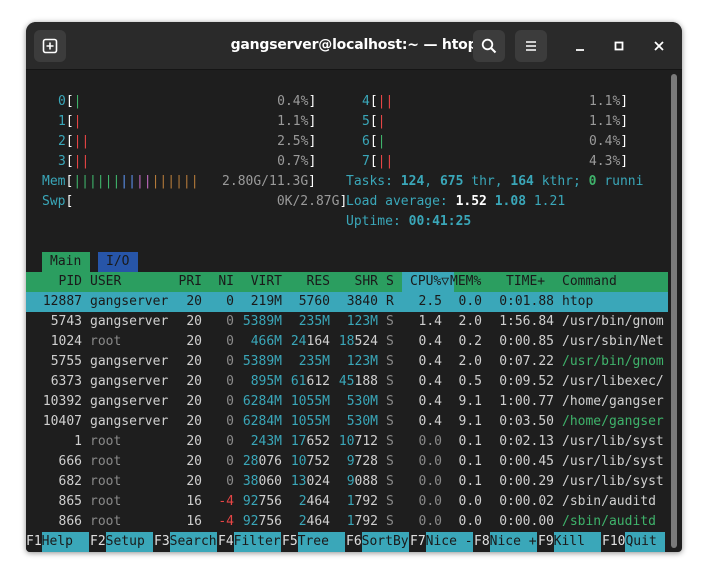 The height and width of the screenshot is (581, 708). What do you see at coordinates (358, 441) in the screenshot?
I see `cell-shr: 10712` at bounding box center [358, 441].